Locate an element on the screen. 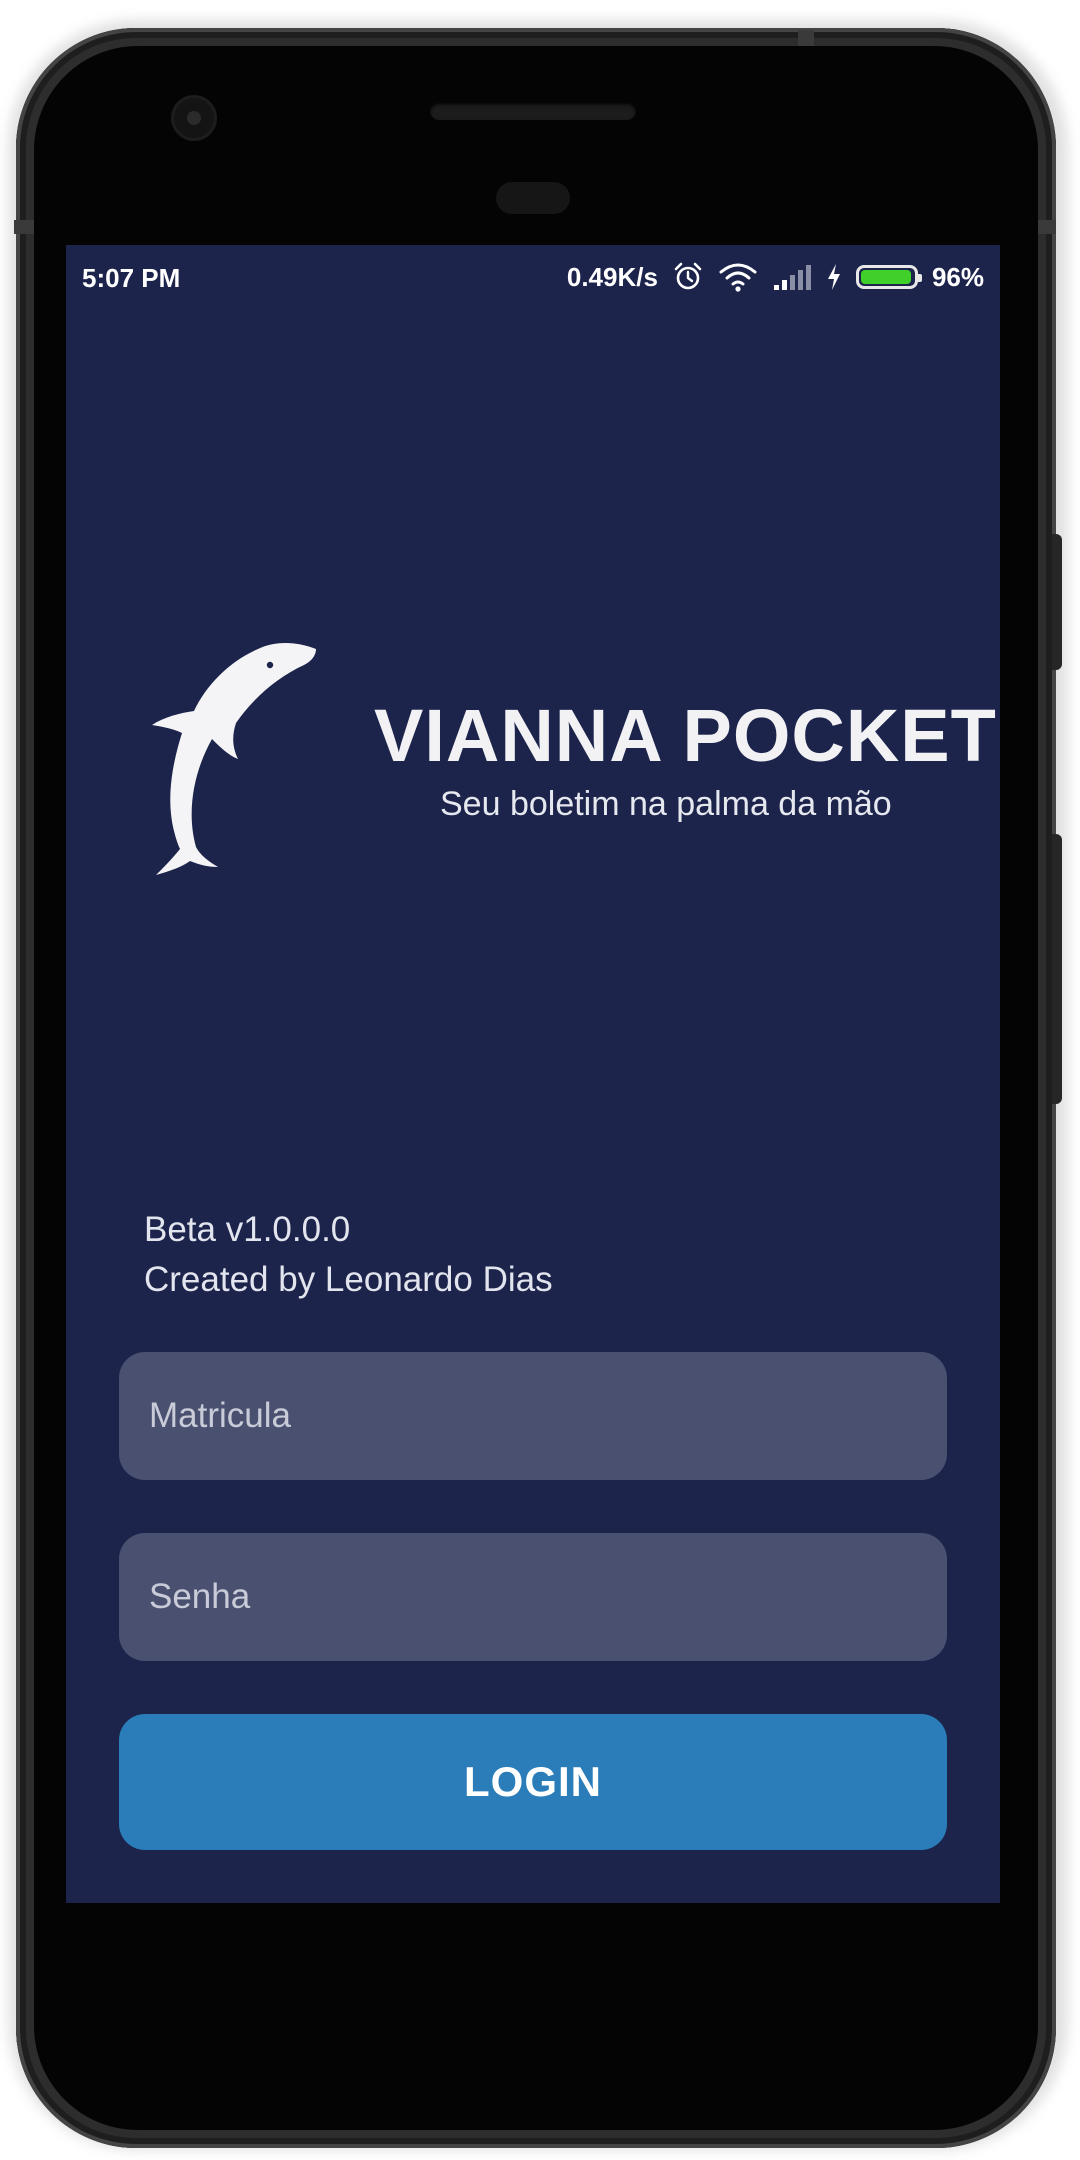  app-subtitle: Seu boletim na palma da mão is located at coordinates (666, 804).